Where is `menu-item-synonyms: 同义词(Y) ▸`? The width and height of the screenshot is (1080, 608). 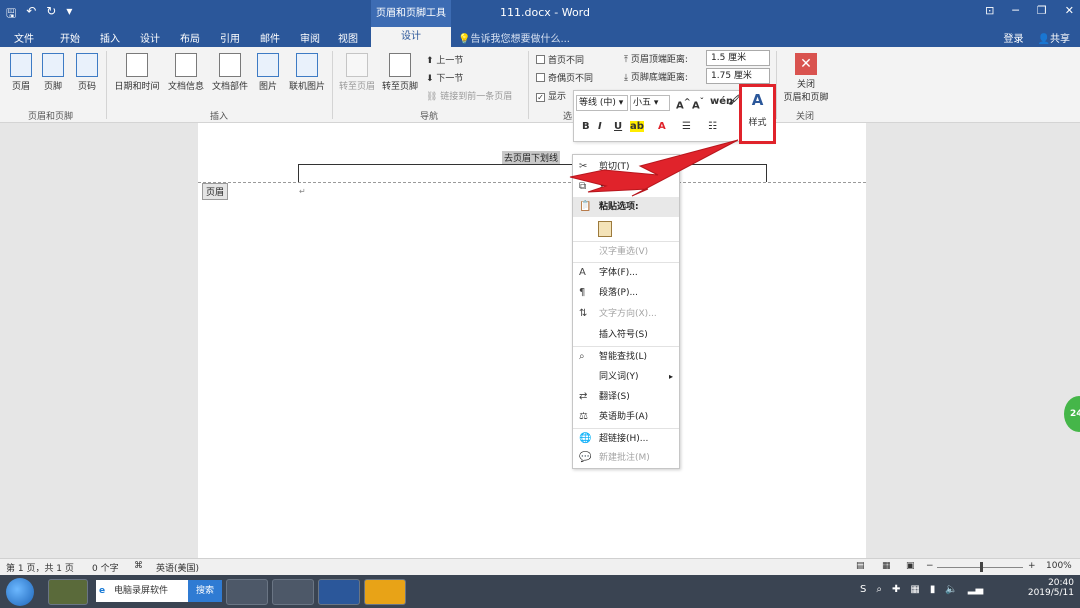 menu-item-synonyms: 同义词(Y) ▸ is located at coordinates (626, 377).